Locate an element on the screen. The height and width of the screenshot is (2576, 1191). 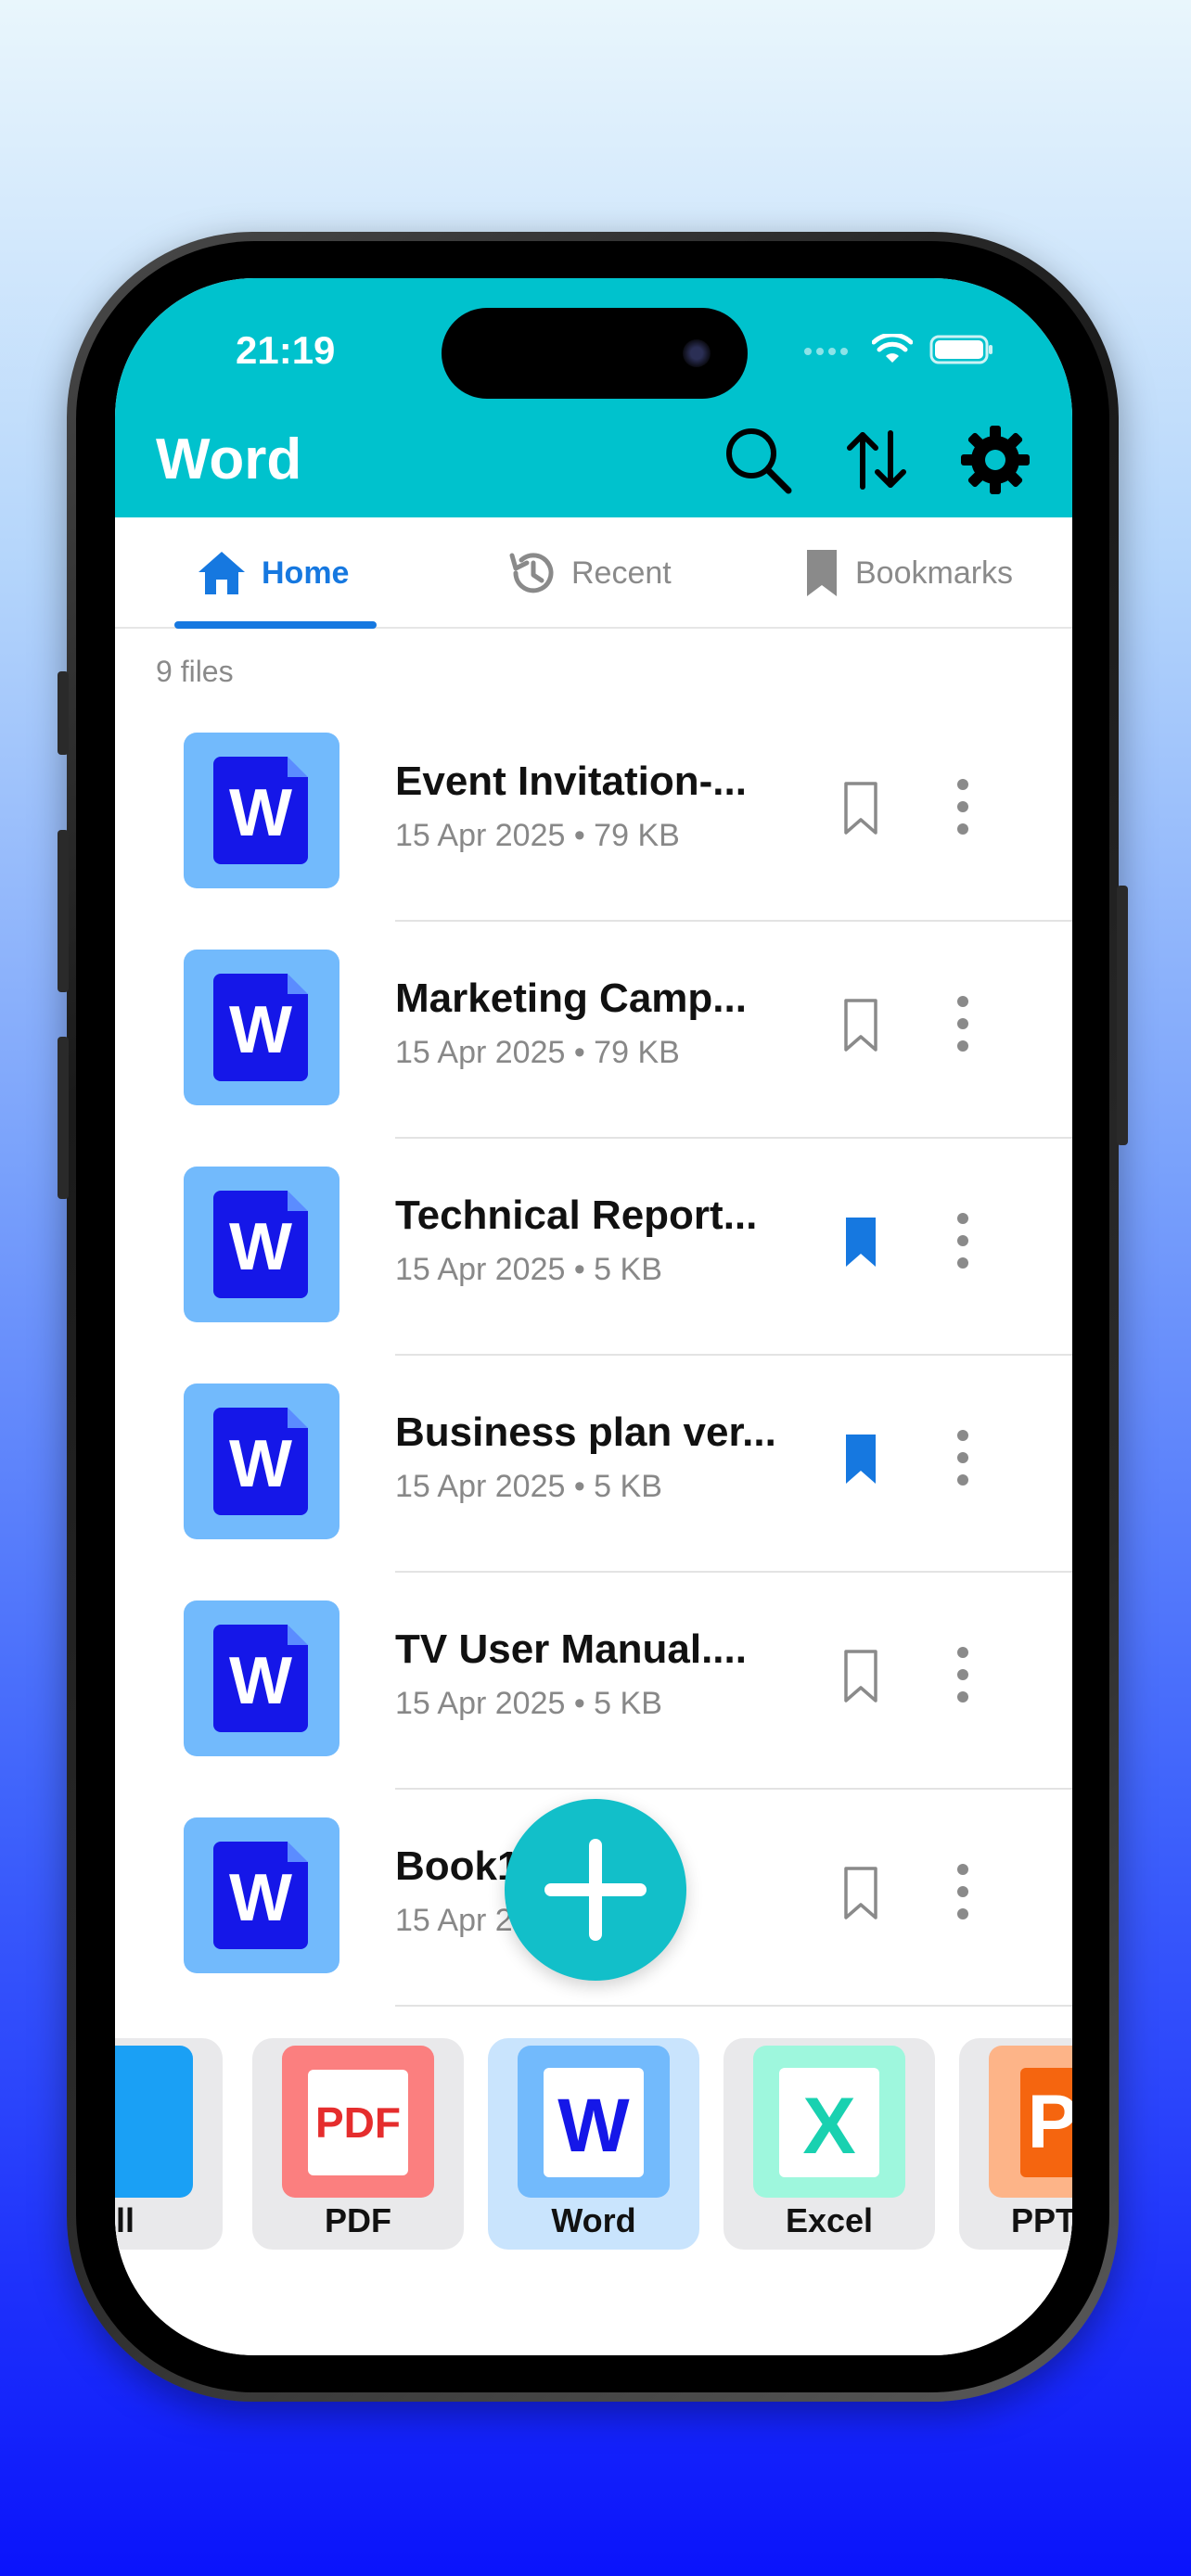
ppt-icon: P is located at coordinates (1030, 2122).